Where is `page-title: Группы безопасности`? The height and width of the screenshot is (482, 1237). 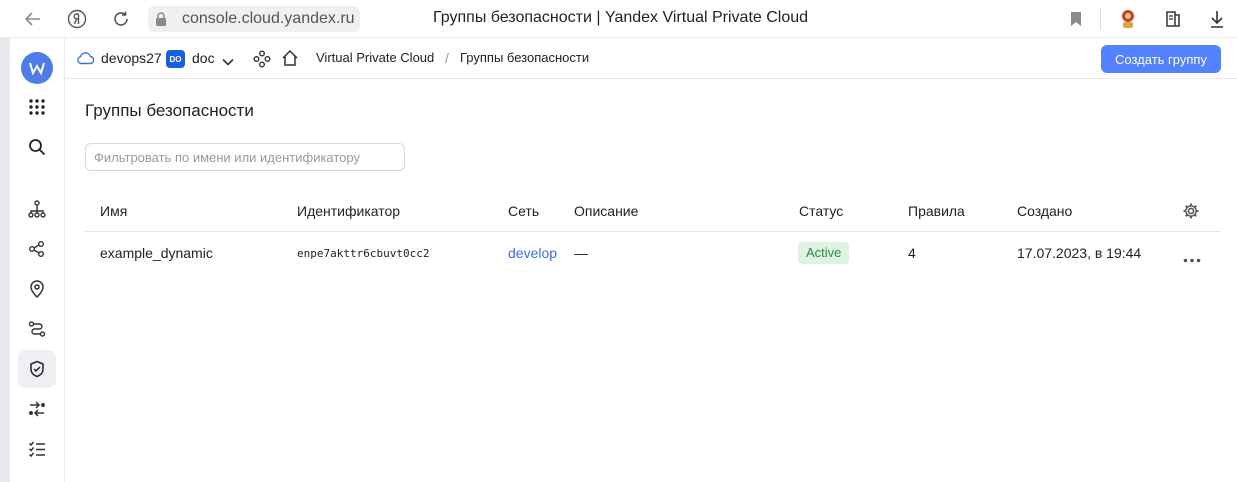 page-title: Группы безопасности is located at coordinates (169, 110).